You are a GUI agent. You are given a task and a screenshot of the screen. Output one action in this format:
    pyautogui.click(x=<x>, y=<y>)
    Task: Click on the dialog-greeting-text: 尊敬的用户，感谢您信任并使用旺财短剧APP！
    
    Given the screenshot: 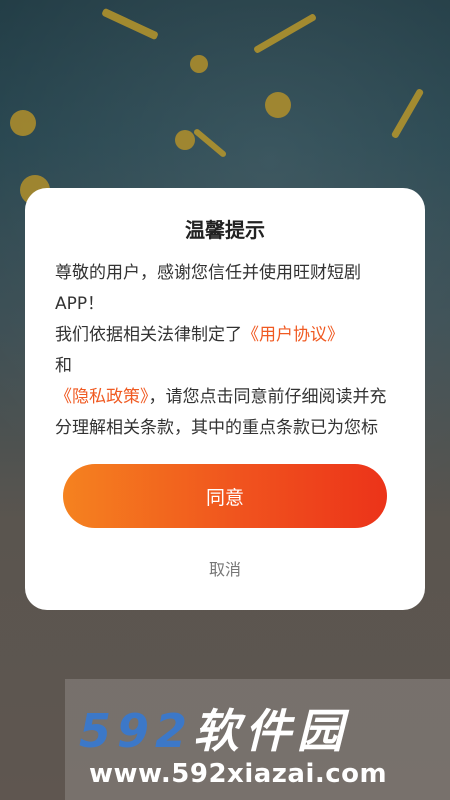 What is the action you would take?
    pyautogui.click(x=208, y=288)
    